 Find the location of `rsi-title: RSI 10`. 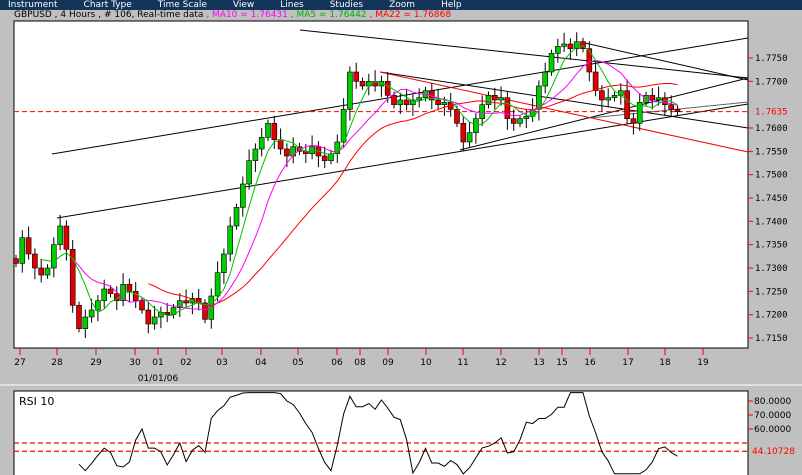

rsi-title: RSI 10 is located at coordinates (36, 401).